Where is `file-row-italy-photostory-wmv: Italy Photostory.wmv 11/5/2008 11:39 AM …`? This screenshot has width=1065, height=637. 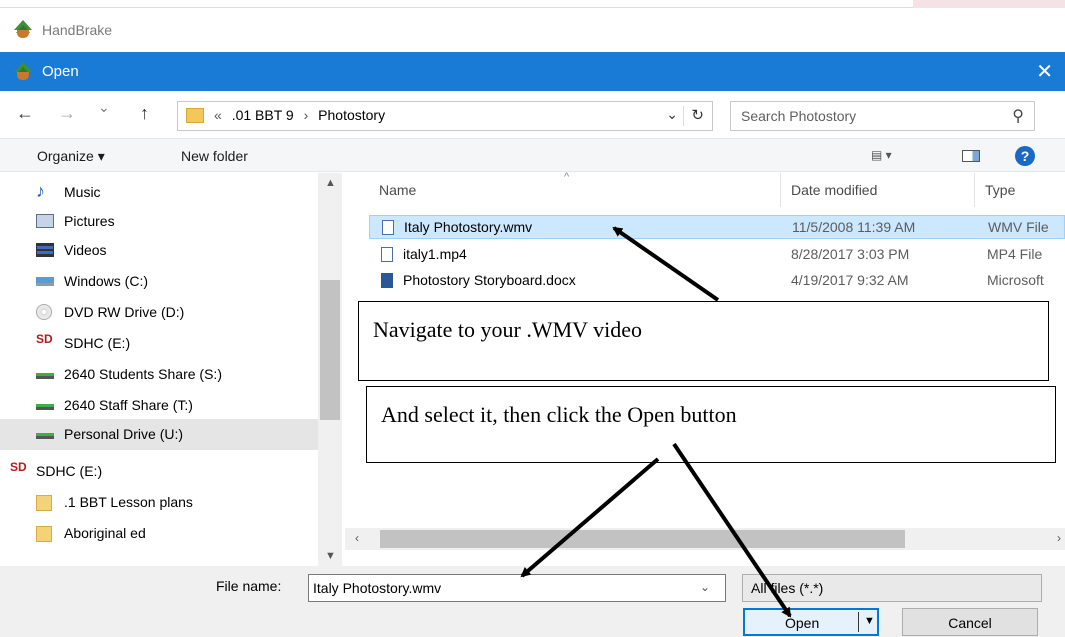 file-row-italy-photostory-wmv: Italy Photostory.wmv 11/5/2008 11:39 AM … is located at coordinates (717, 227).